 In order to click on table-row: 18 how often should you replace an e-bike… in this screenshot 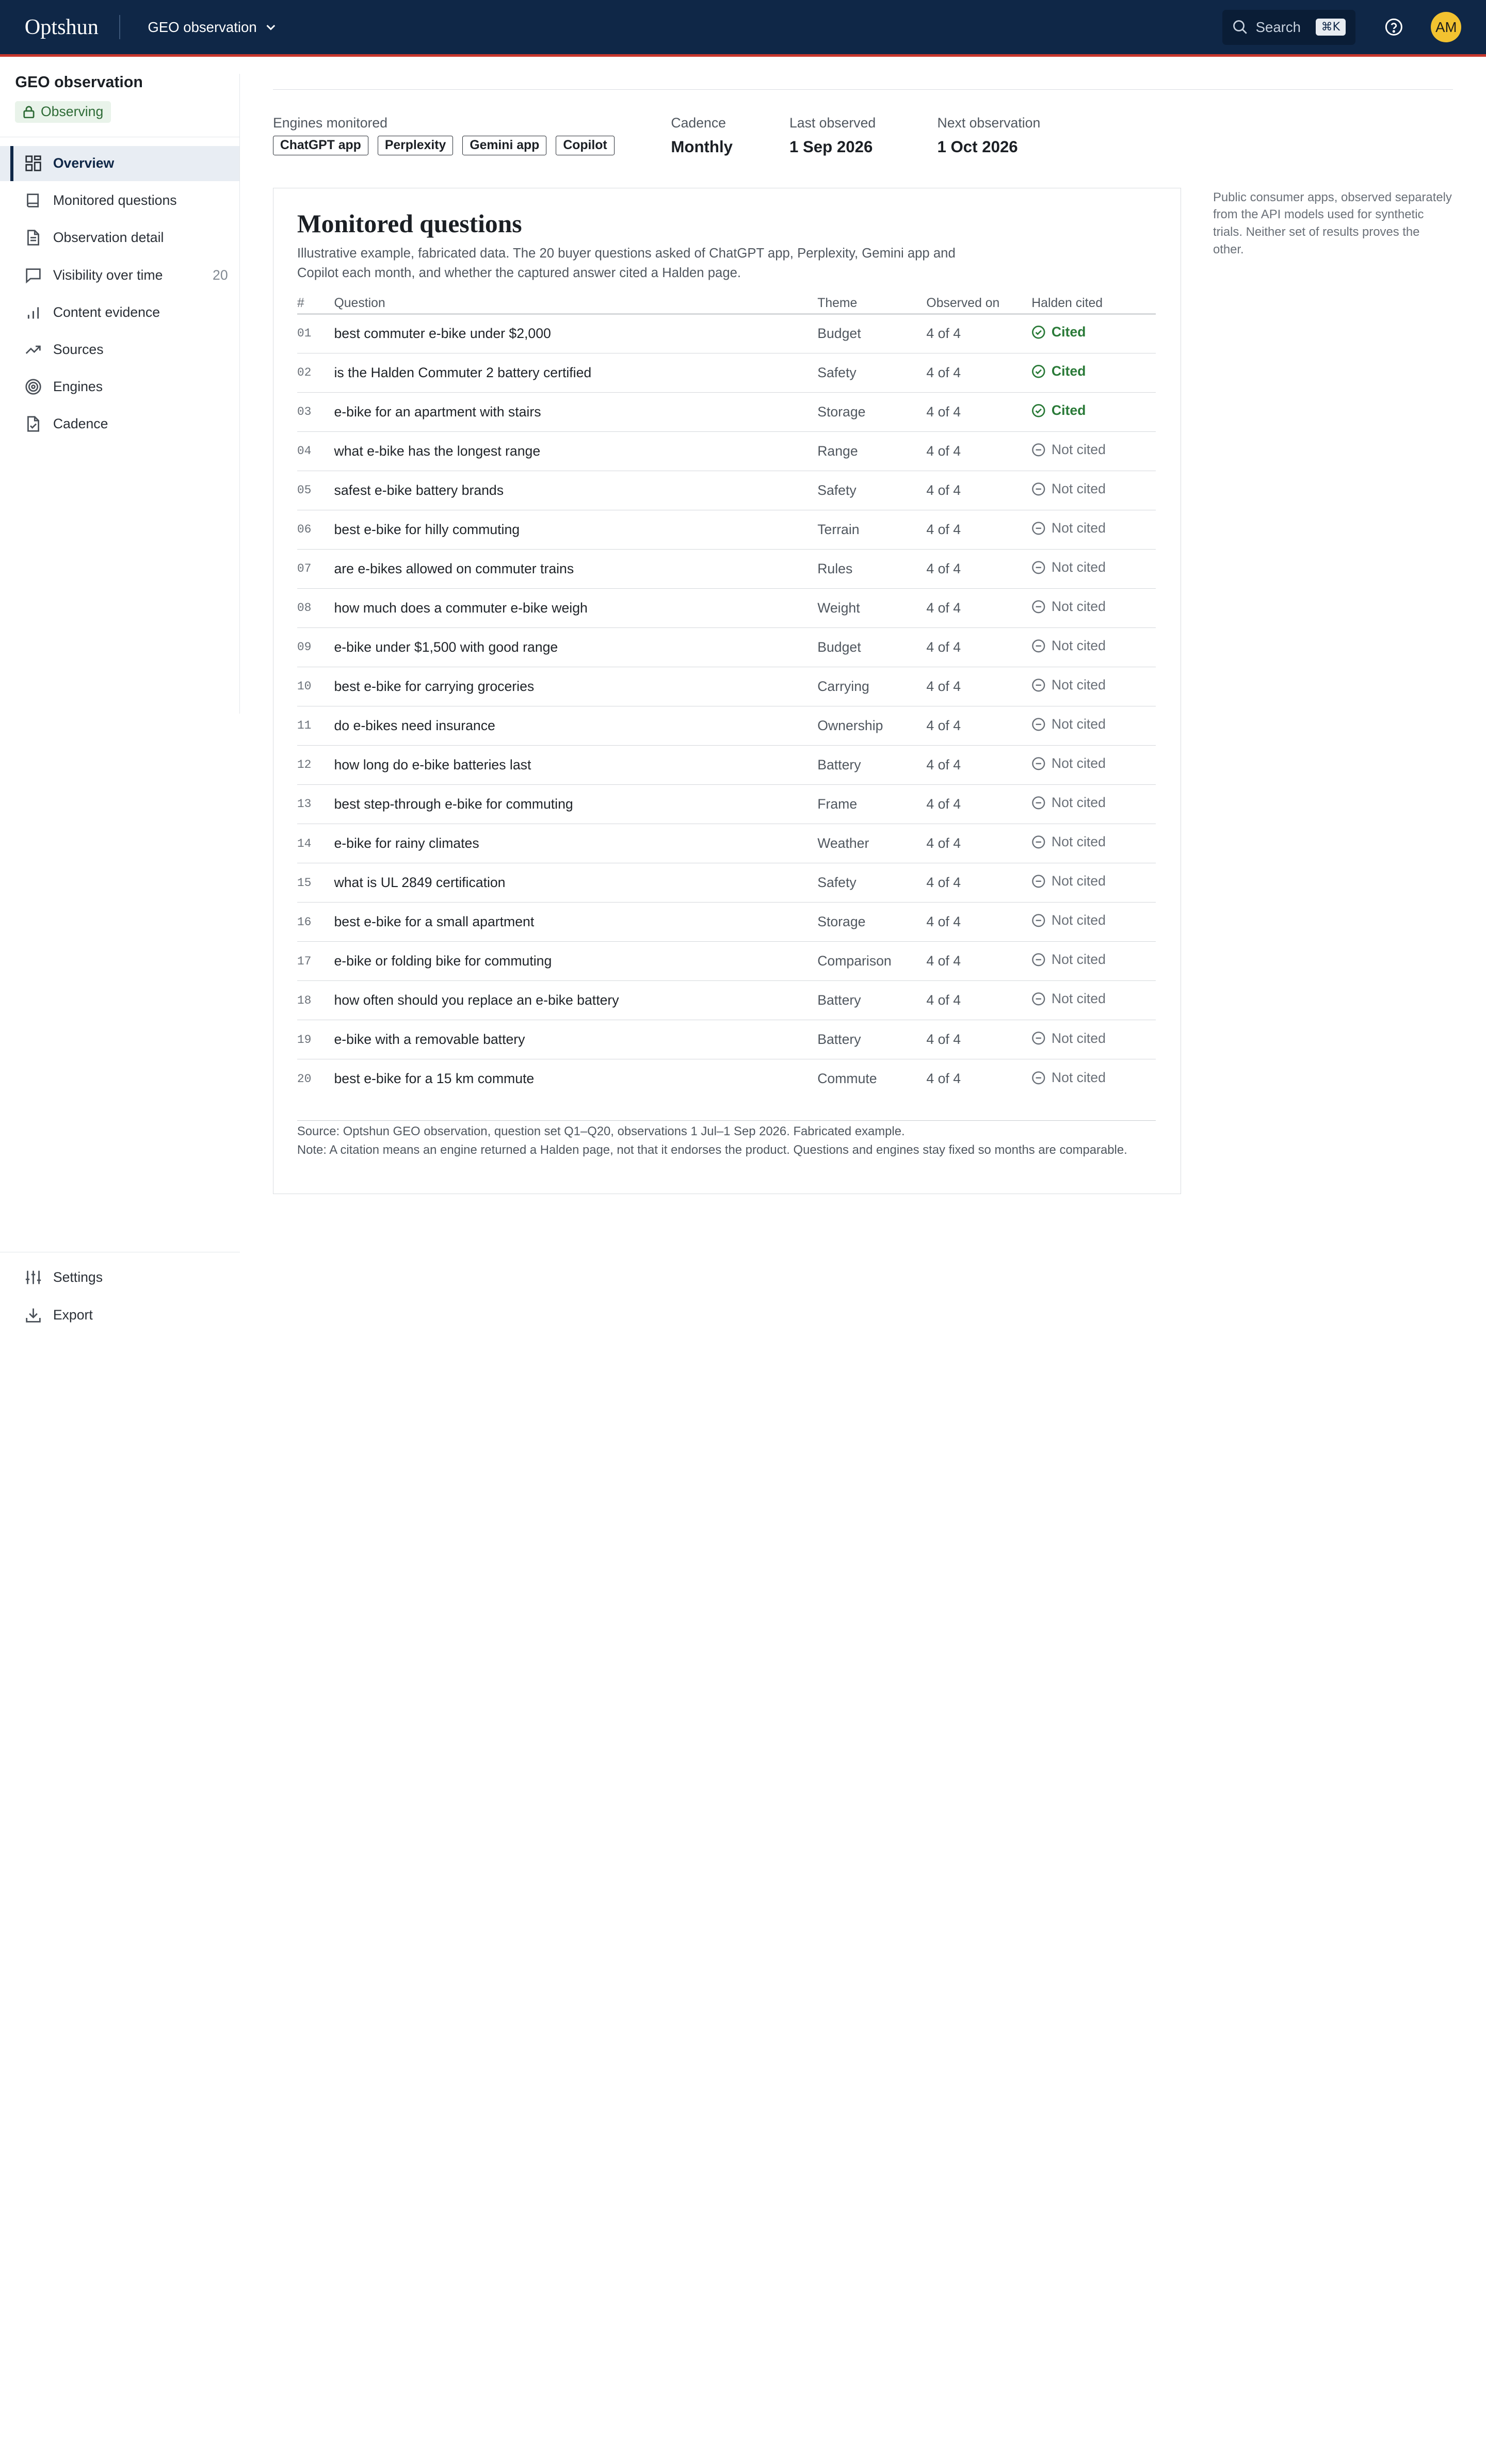, I will do `click(727, 1000)`.